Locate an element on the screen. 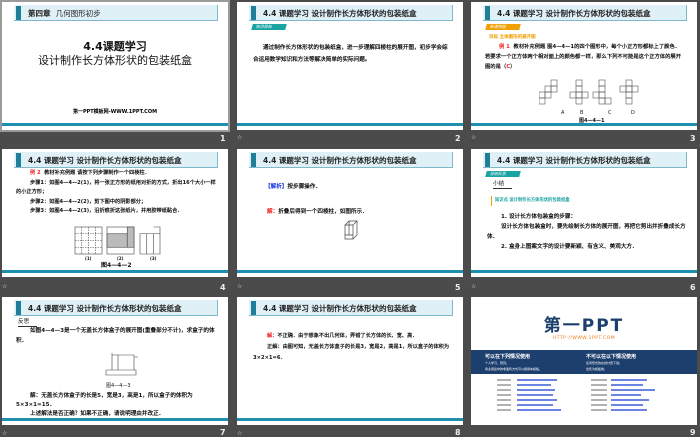 The image size is (700, 437). question-text: 如图4—4—3是一个无盖长方体盒子的展开图(重叠部分不计)，求盒子的体积． is located at coordinates (115, 336).